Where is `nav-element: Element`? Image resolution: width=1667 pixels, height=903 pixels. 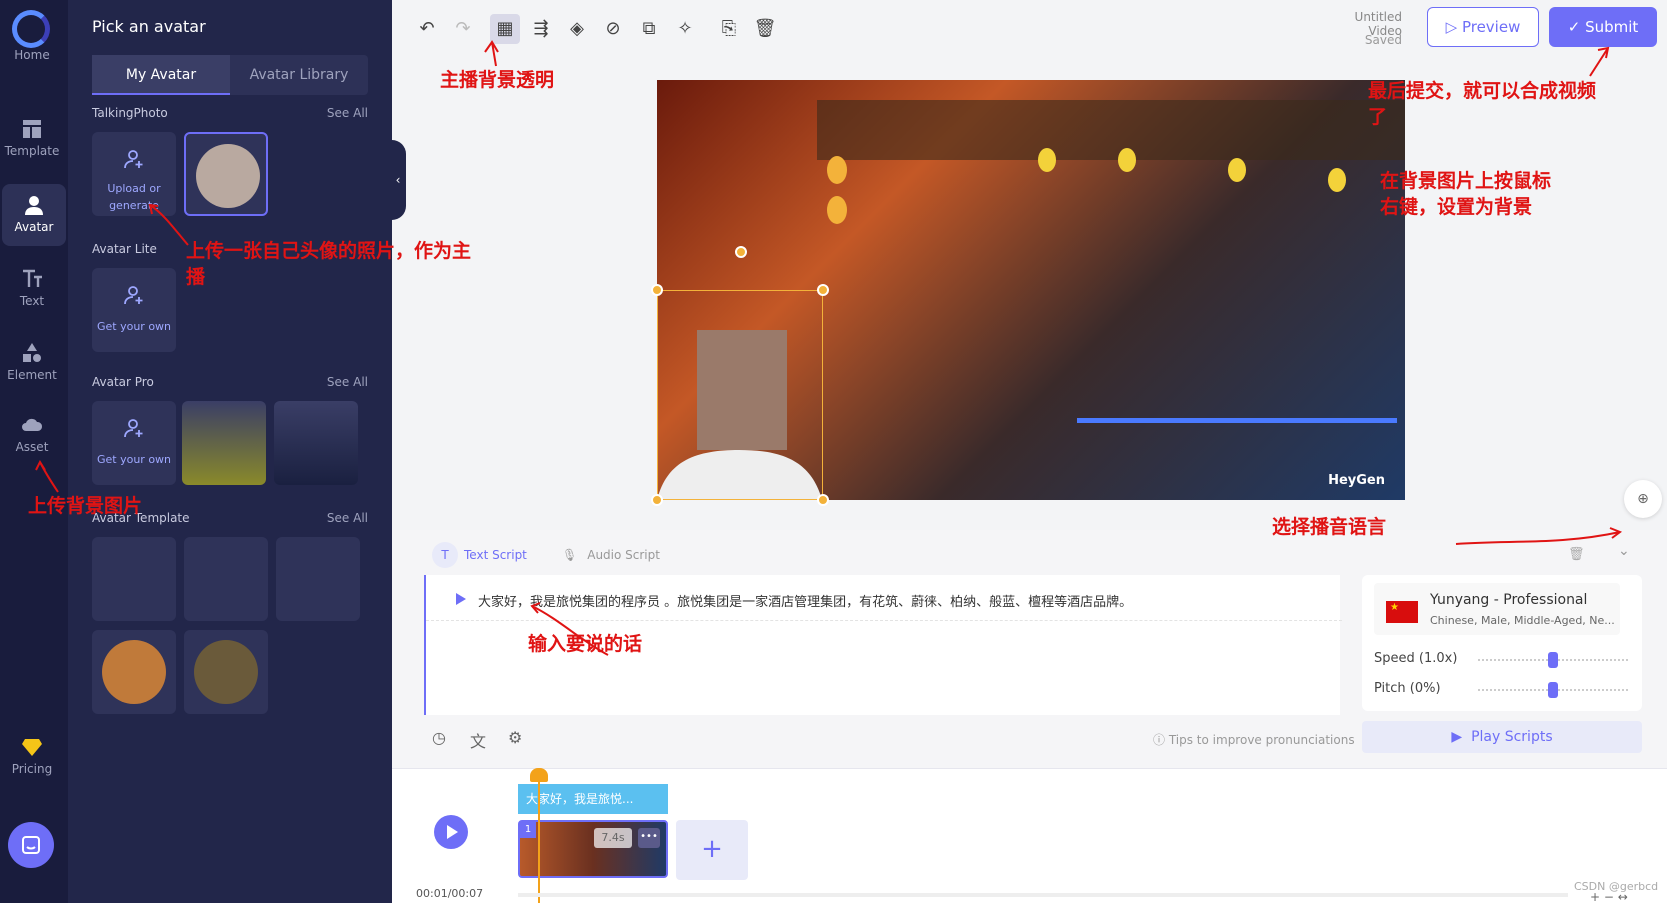 nav-element: Element is located at coordinates (32, 362).